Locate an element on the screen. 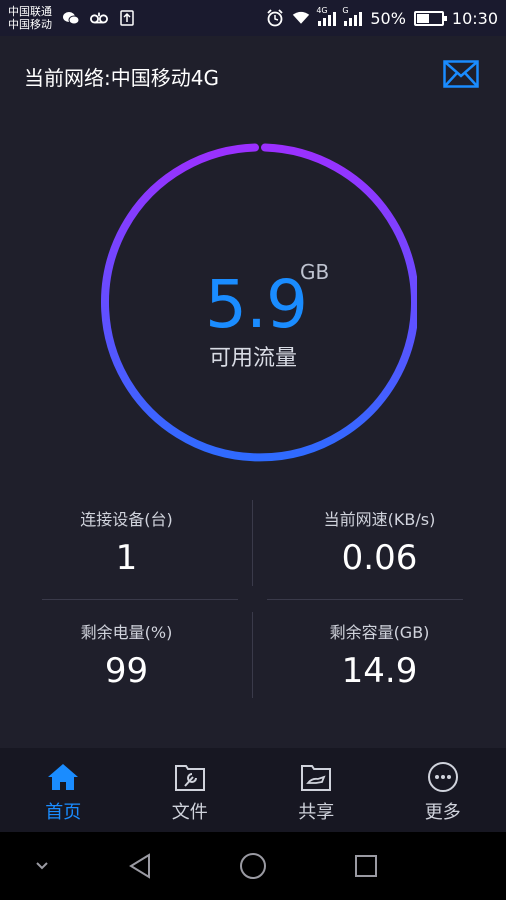 Image resolution: width=506 pixels, height=900 pixels. available-data-label: 可用流量 is located at coordinates (252, 358).